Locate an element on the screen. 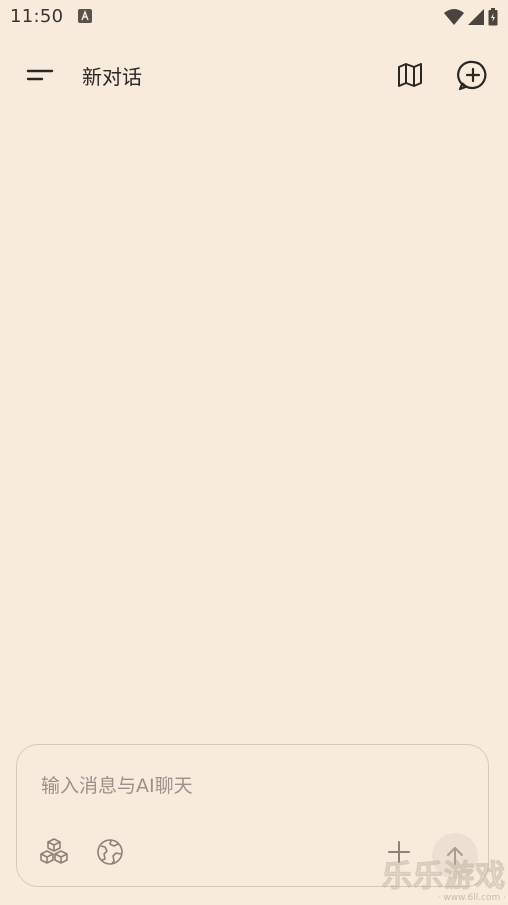 The width and height of the screenshot is (508, 905). app-bar: 新对话 is located at coordinates (254, 75).